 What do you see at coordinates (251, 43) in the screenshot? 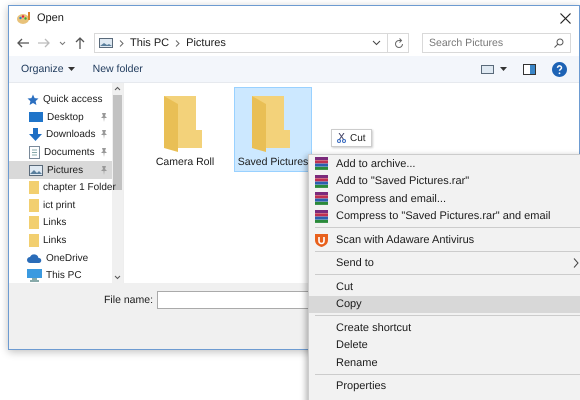
I see `address-bar: This PC Pictures` at bounding box center [251, 43].